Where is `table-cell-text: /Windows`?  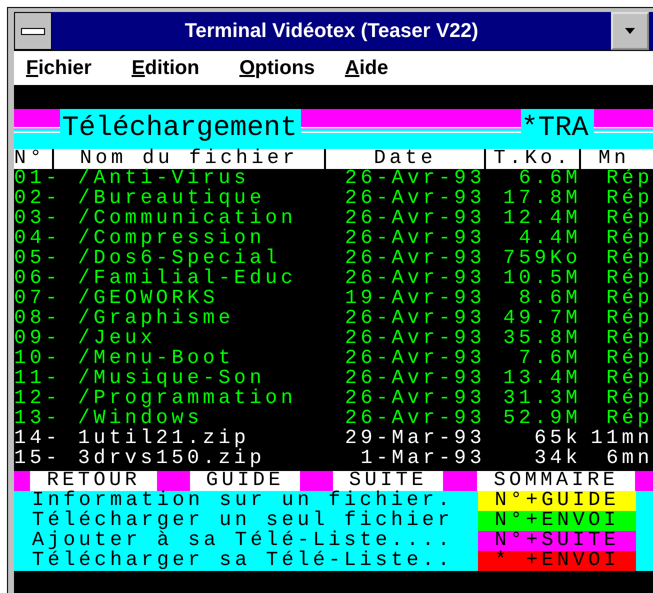
table-cell-text: /Windows is located at coordinates (140, 419).